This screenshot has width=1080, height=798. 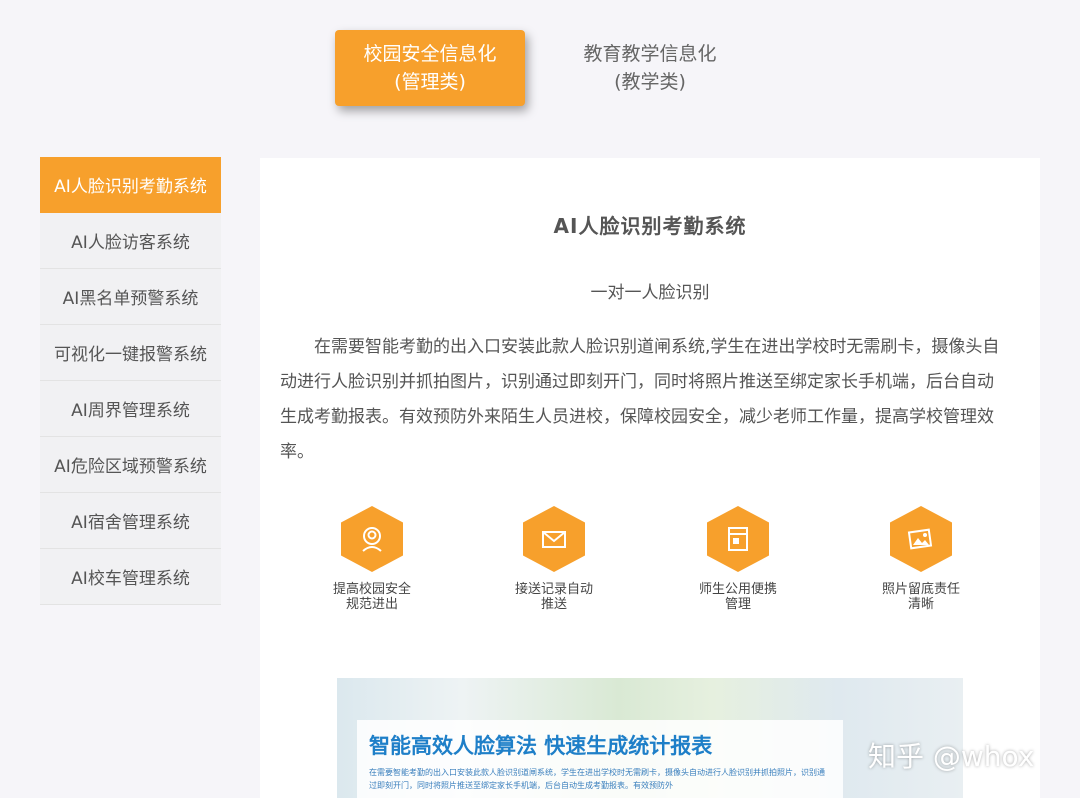 What do you see at coordinates (738, 539) in the screenshot?
I see `tablet-icon` at bounding box center [738, 539].